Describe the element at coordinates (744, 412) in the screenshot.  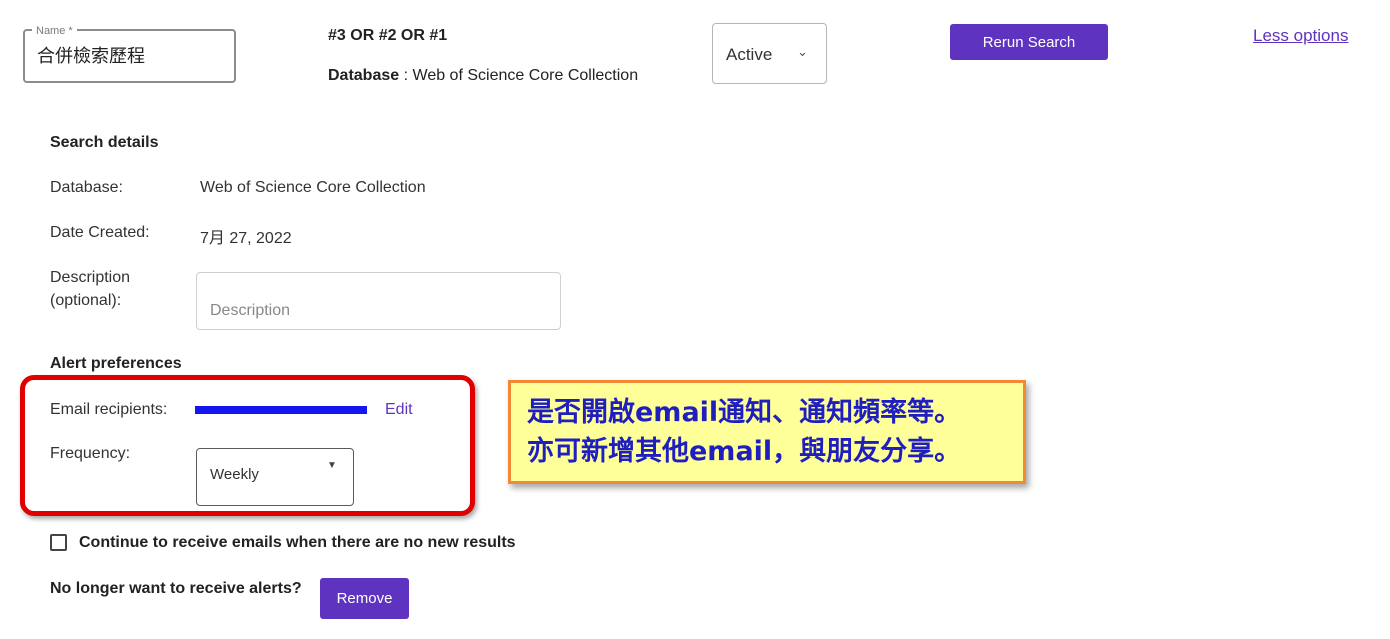
I see `callout-line-1: 是否開啟email通知、通知頻率等。` at that location.